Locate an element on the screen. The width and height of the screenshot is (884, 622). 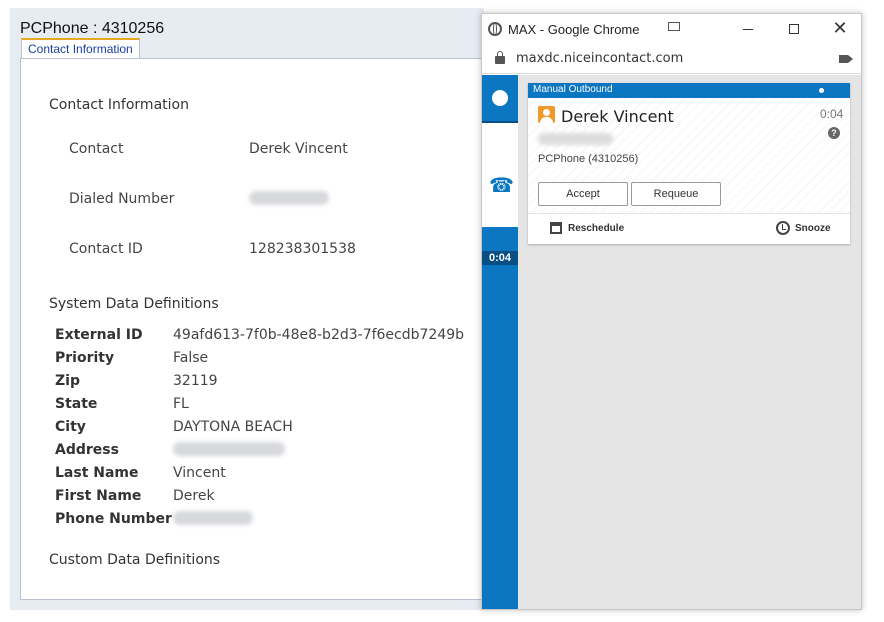
card-timer: 0:04 is located at coordinates (832, 114).